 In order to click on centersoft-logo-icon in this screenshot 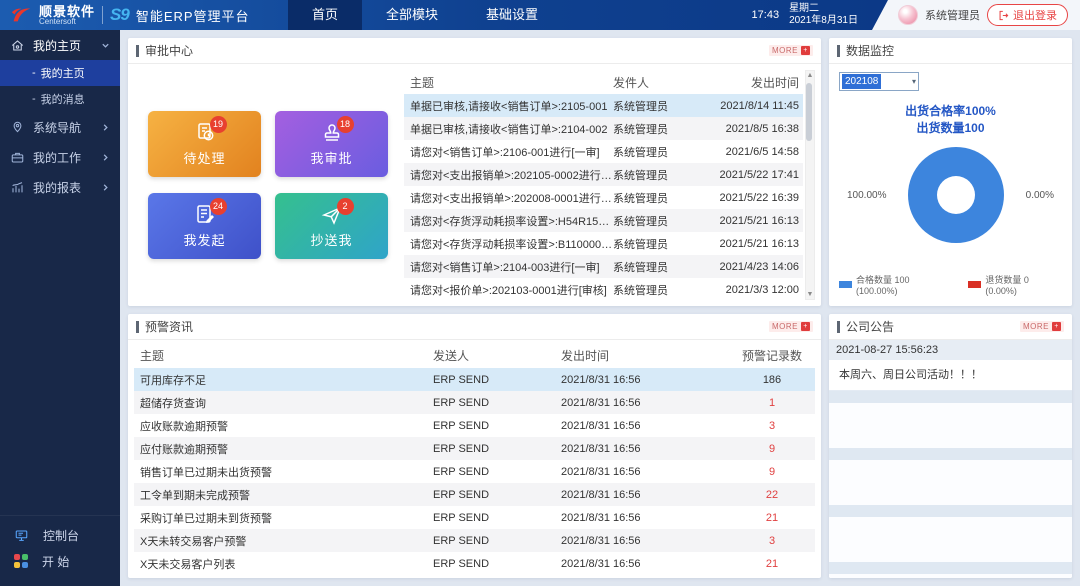, I will do `click(21, 15)`.